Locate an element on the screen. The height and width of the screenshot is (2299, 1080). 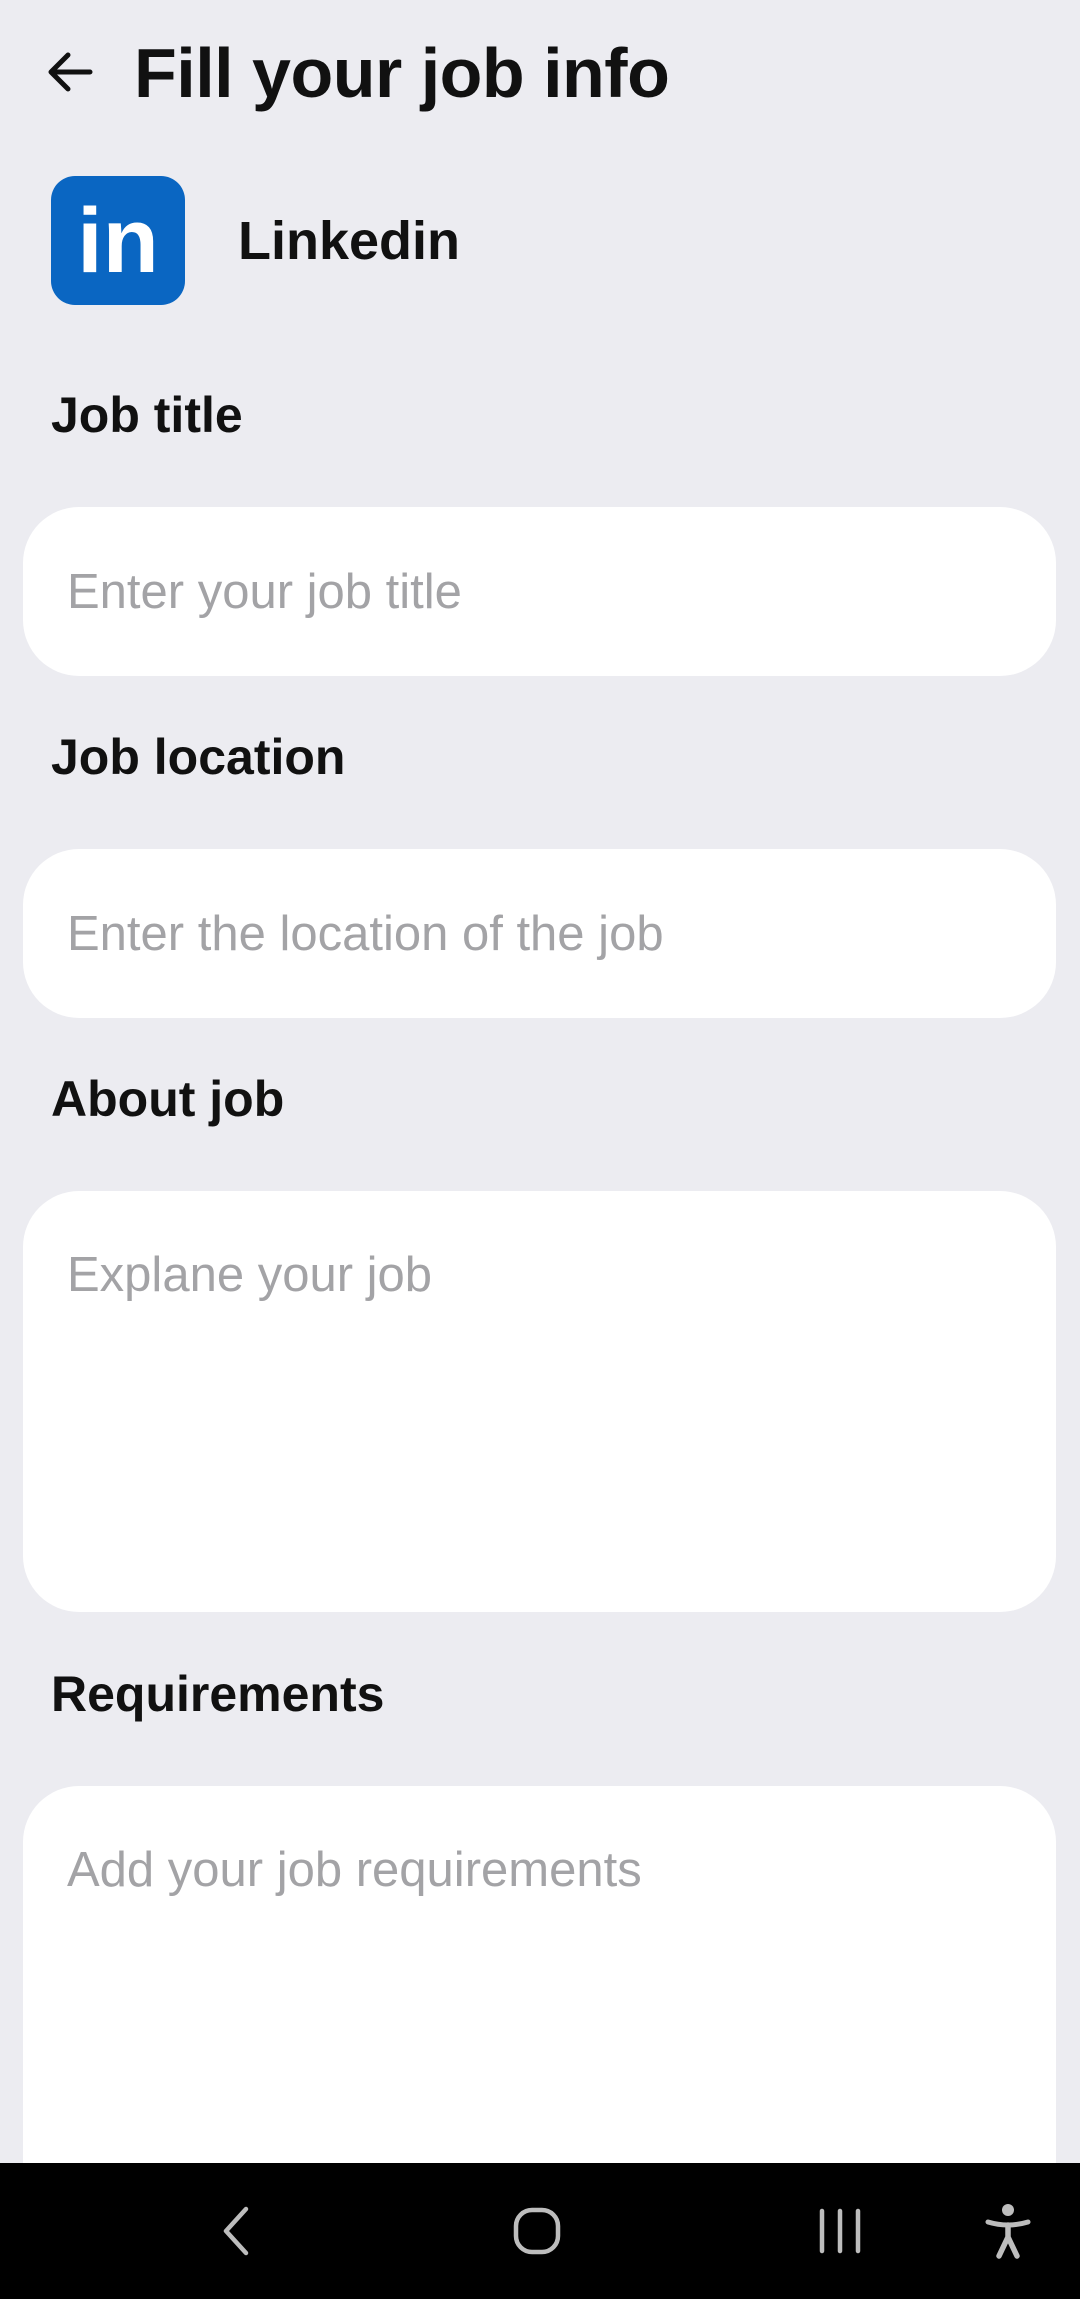
job-title-input is located at coordinates (561, 591).